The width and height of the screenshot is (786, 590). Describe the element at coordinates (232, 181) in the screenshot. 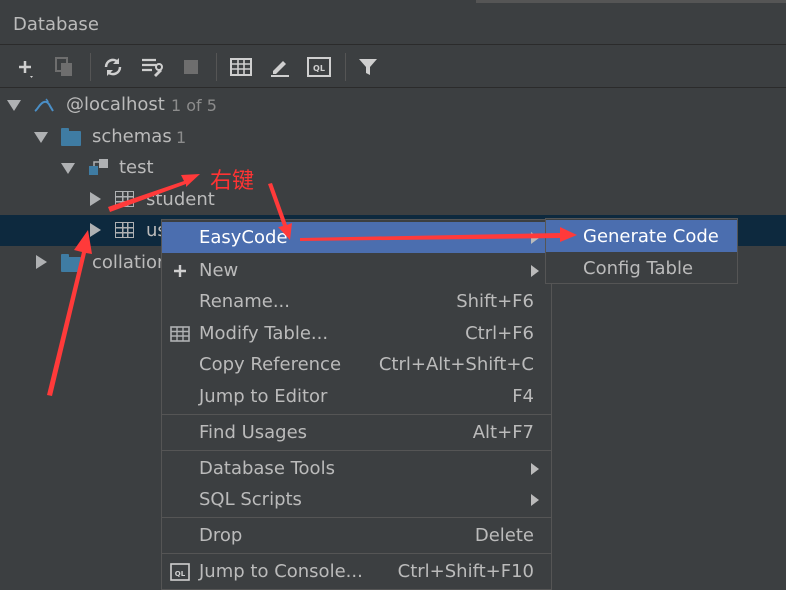

I see `annotation-right-click: 右键` at that location.